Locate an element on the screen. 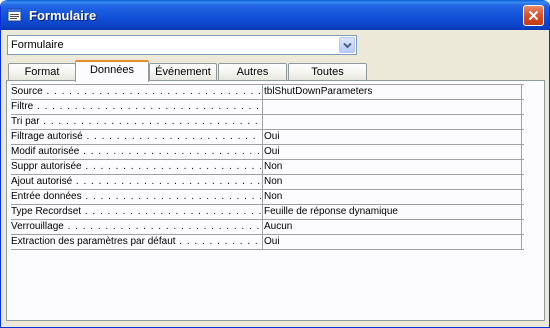 The image size is (550, 328). property-value: Aucun is located at coordinates (393, 227).